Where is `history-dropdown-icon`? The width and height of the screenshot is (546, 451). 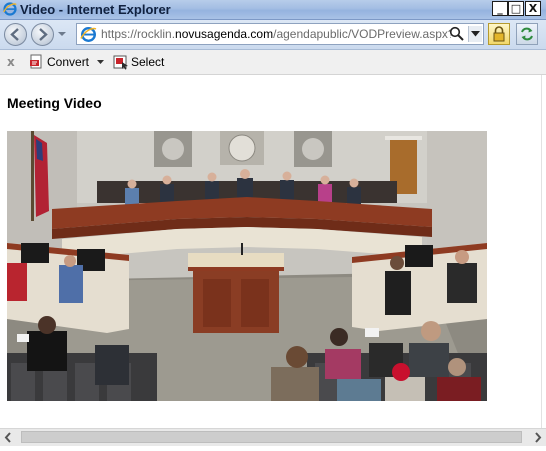
history-dropdown-icon is located at coordinates (62, 34).